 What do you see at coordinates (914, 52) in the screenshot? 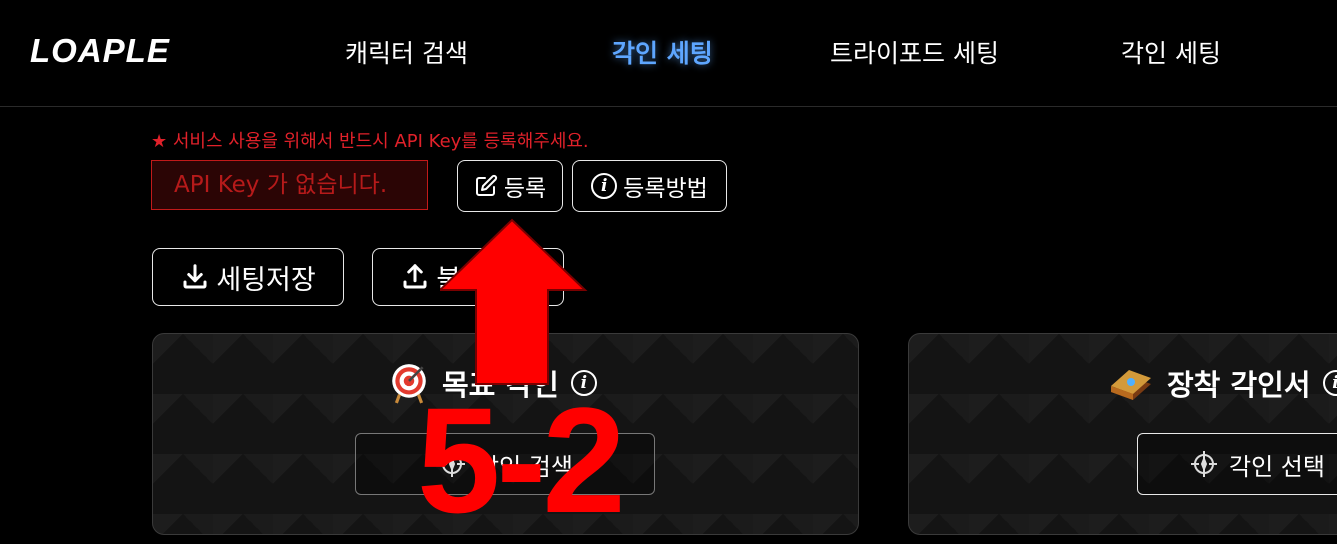
I see `nav-tripod-setting: 트라이포드 세팅` at bounding box center [914, 52].